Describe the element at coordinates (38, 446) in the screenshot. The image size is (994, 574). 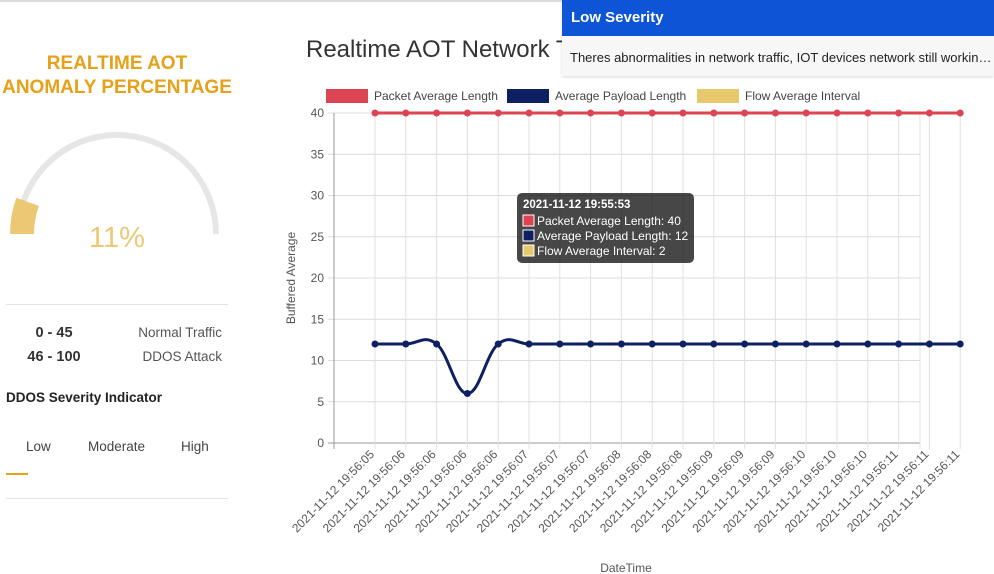
I see `severity-option-low: Low` at that location.